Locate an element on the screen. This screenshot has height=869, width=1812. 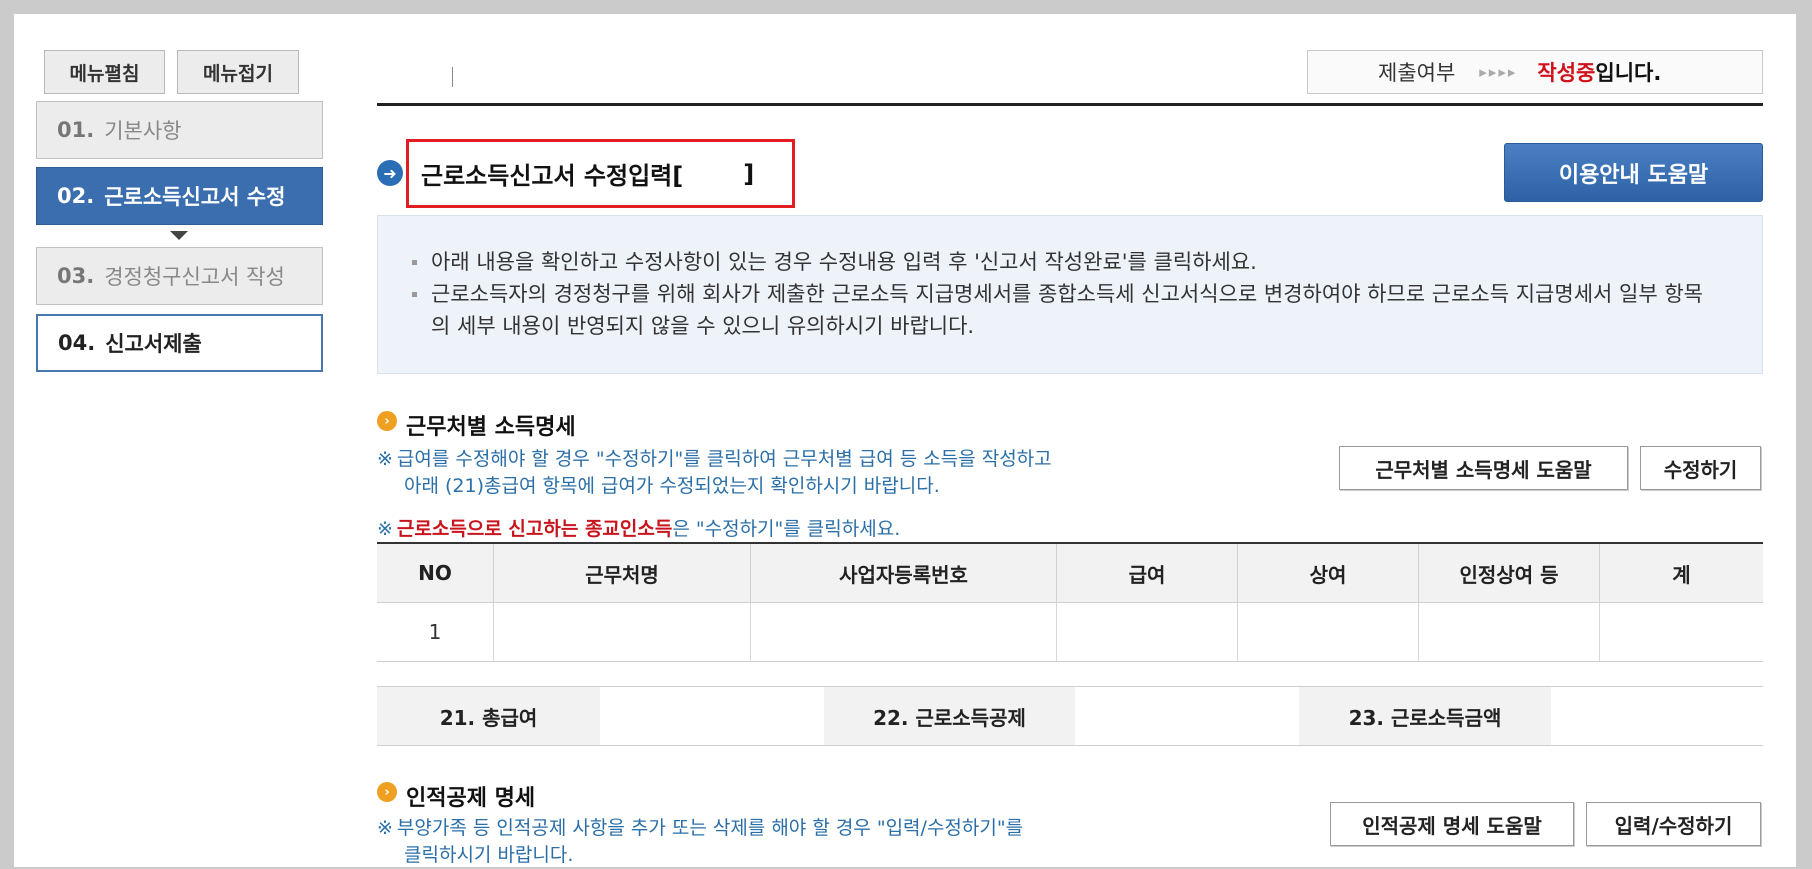
income-table: NO 근무처명 사업자등록번호 급여 상여 인정상여 등 계 1 is located at coordinates (1070, 602).